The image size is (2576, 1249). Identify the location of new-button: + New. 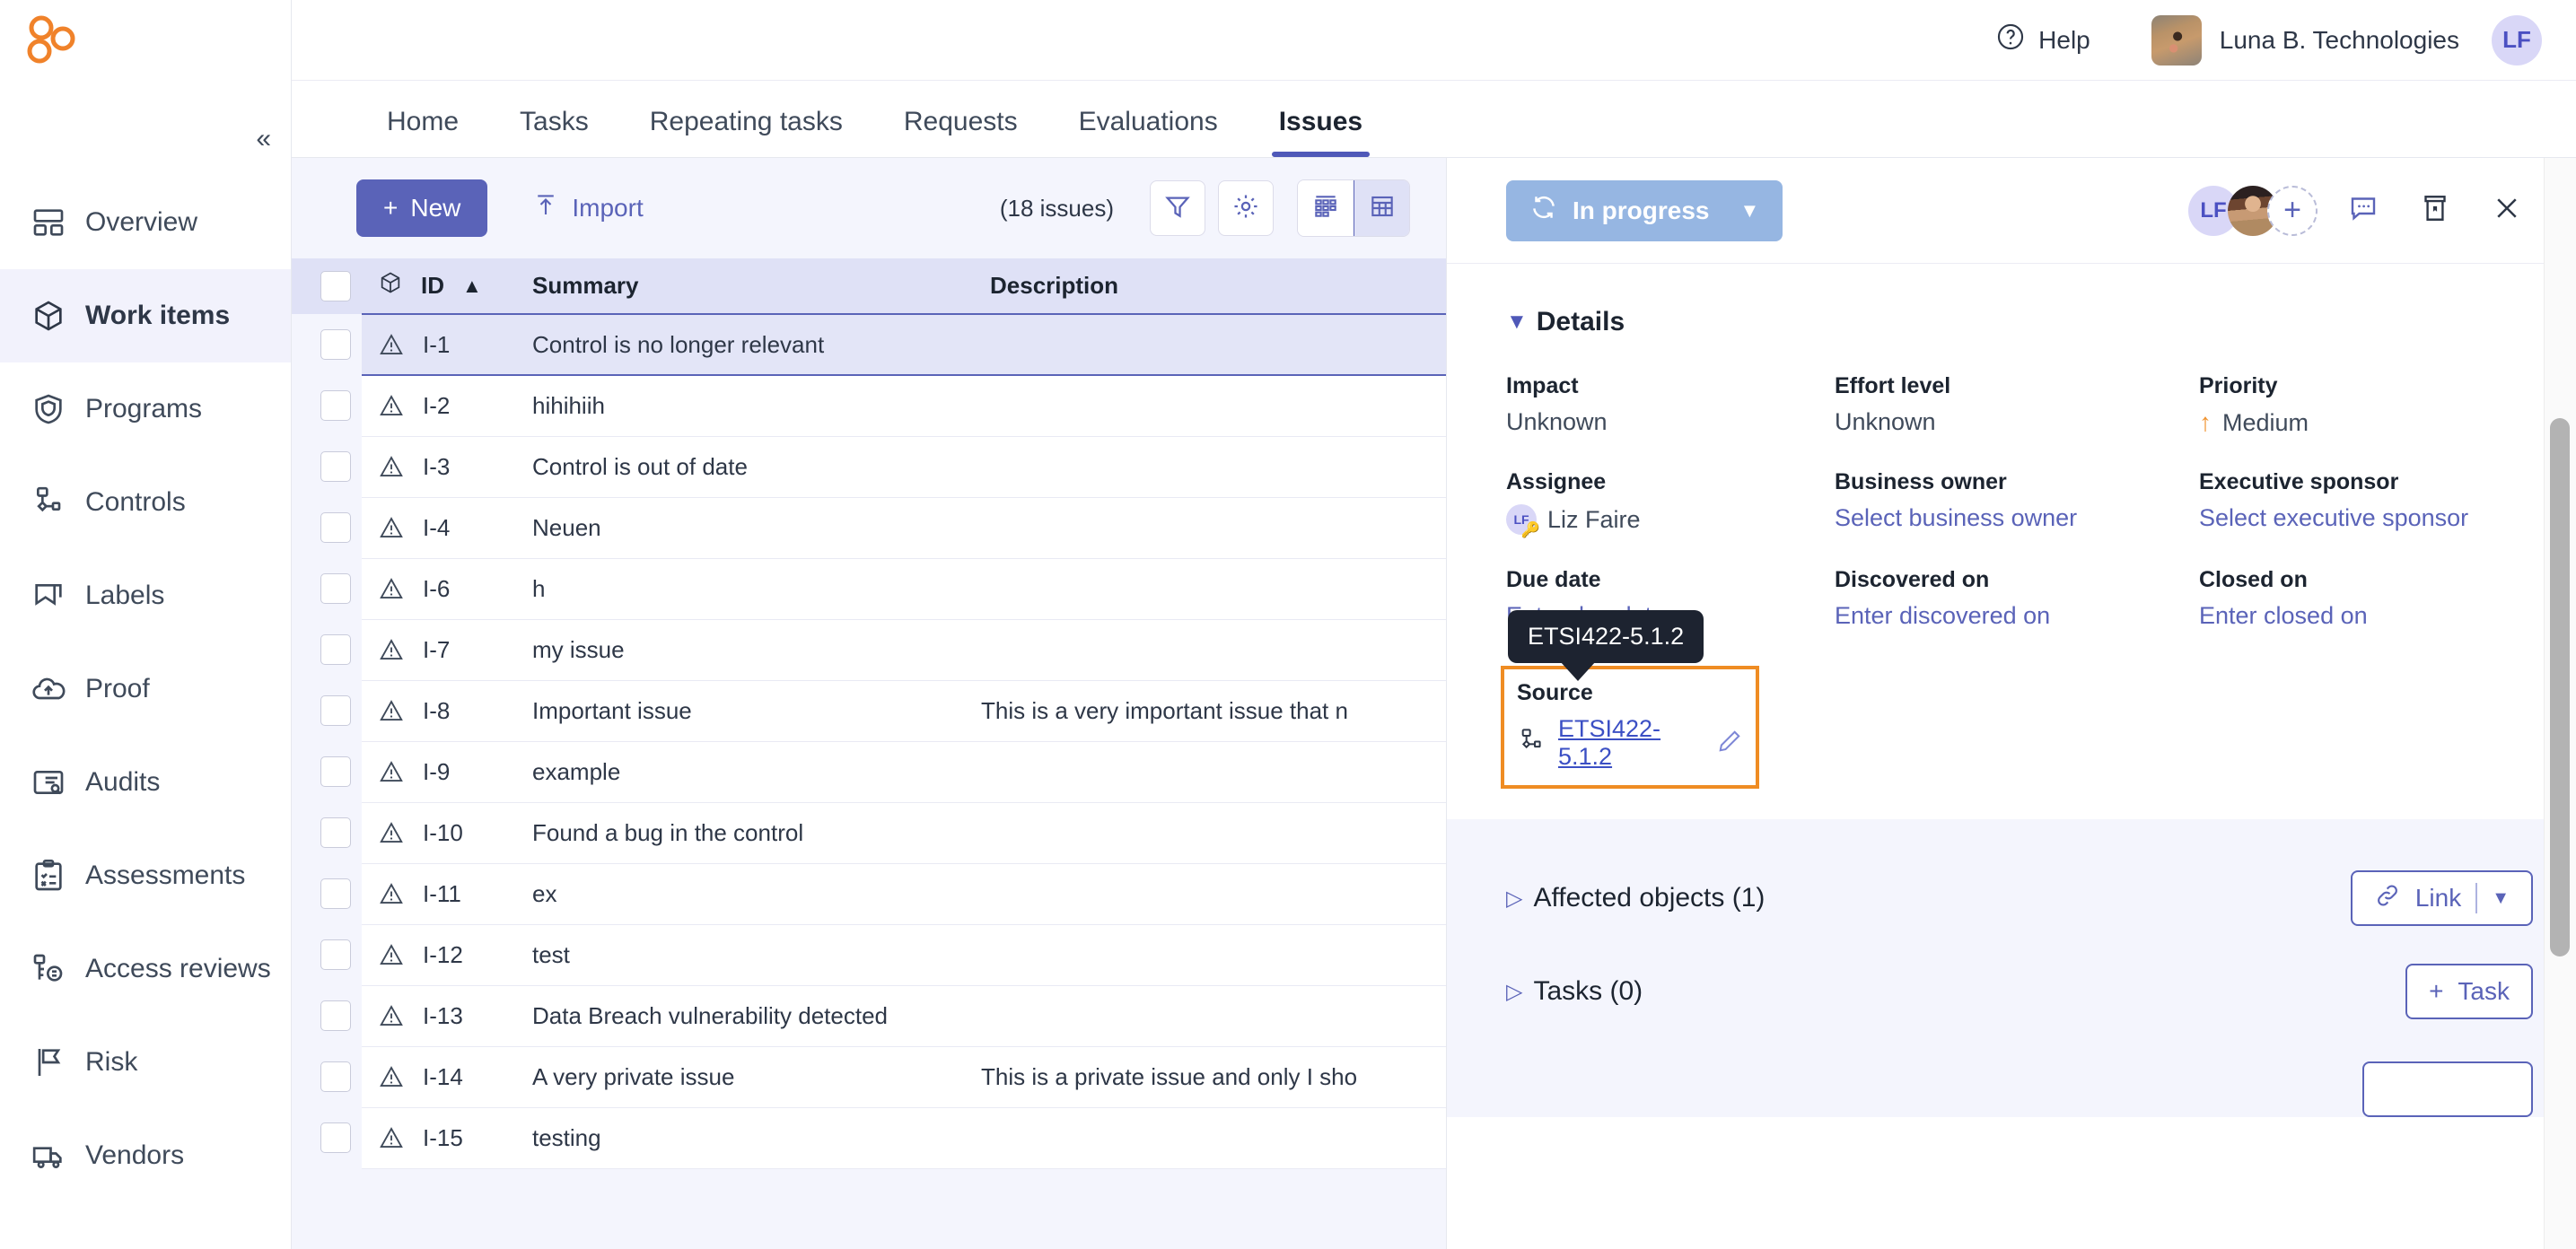
(422, 208).